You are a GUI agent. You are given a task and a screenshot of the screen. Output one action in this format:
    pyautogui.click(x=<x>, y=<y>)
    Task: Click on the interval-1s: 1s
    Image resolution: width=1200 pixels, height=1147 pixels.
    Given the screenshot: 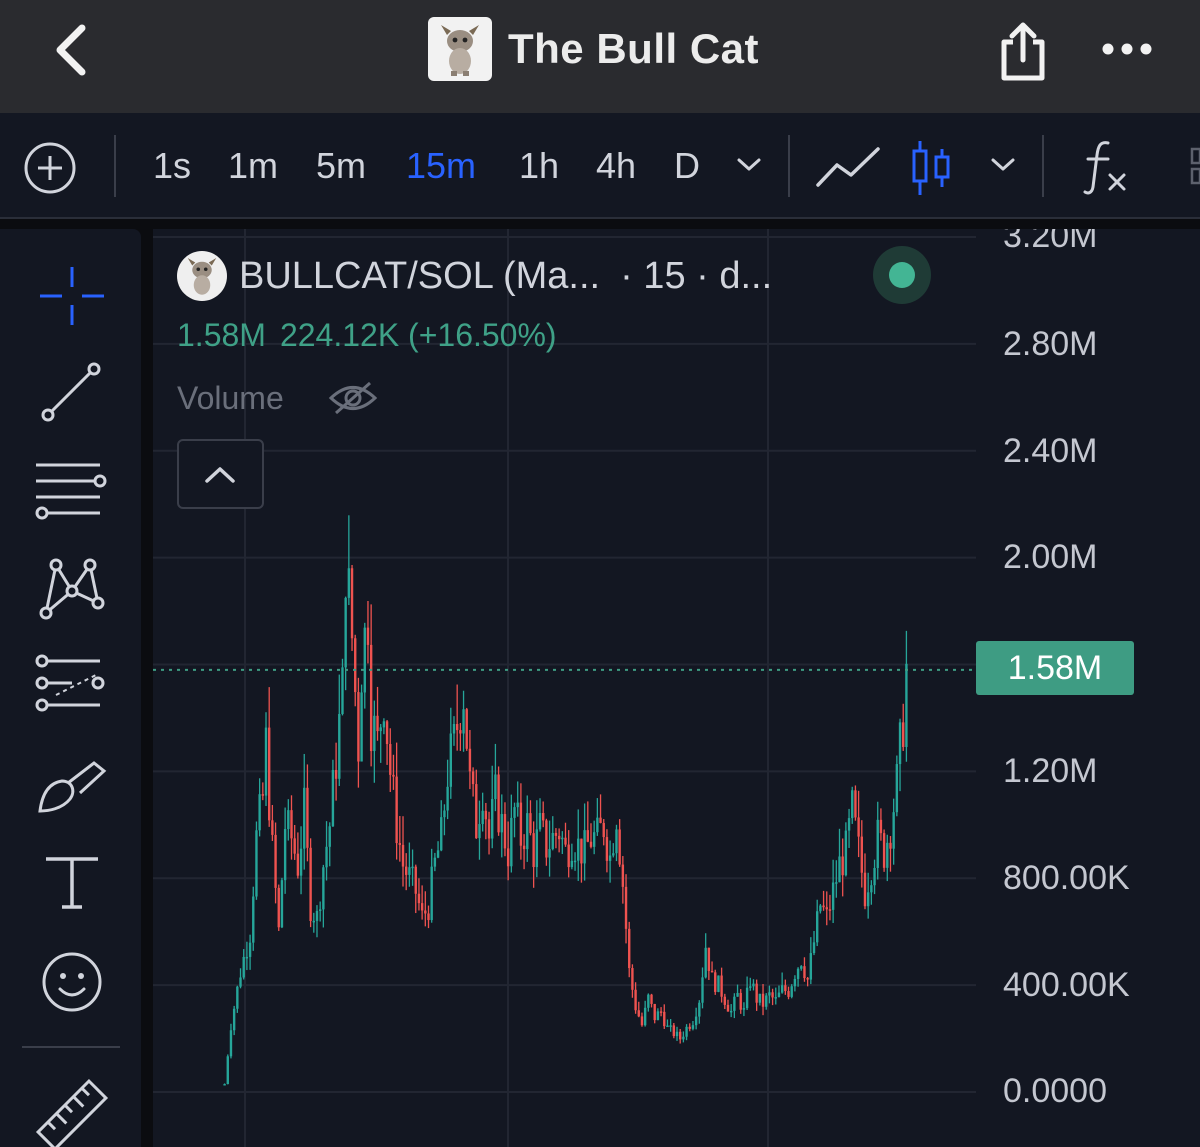 What is the action you would take?
    pyautogui.click(x=172, y=166)
    